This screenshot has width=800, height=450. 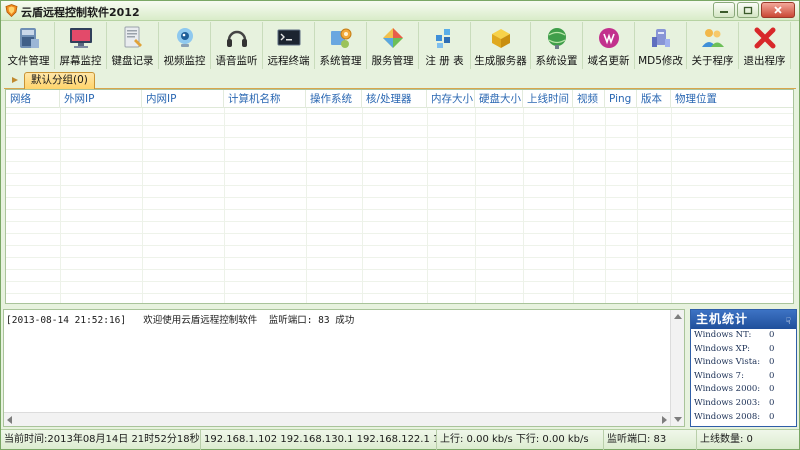 I want to click on column-header: 硬盘大小, so click(x=499, y=99).